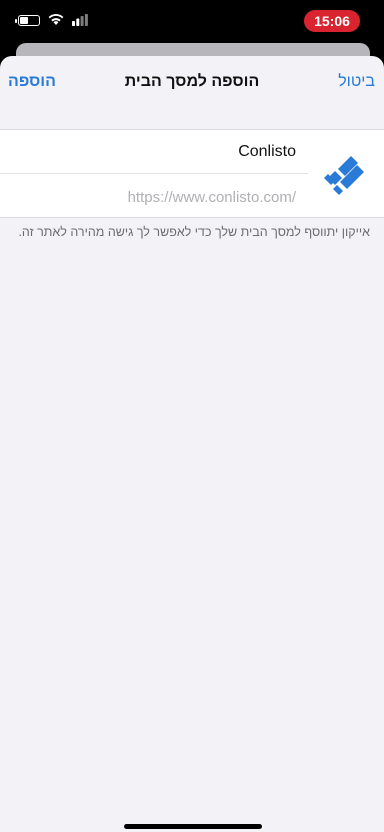 The height and width of the screenshot is (832, 384). What do you see at coordinates (80, 20) in the screenshot?
I see `cellular-signal-icon` at bounding box center [80, 20].